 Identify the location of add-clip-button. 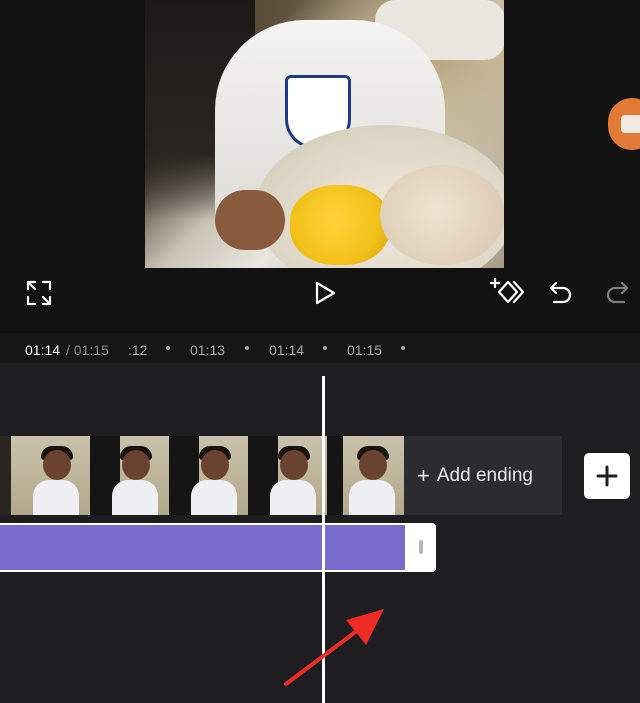
(607, 476).